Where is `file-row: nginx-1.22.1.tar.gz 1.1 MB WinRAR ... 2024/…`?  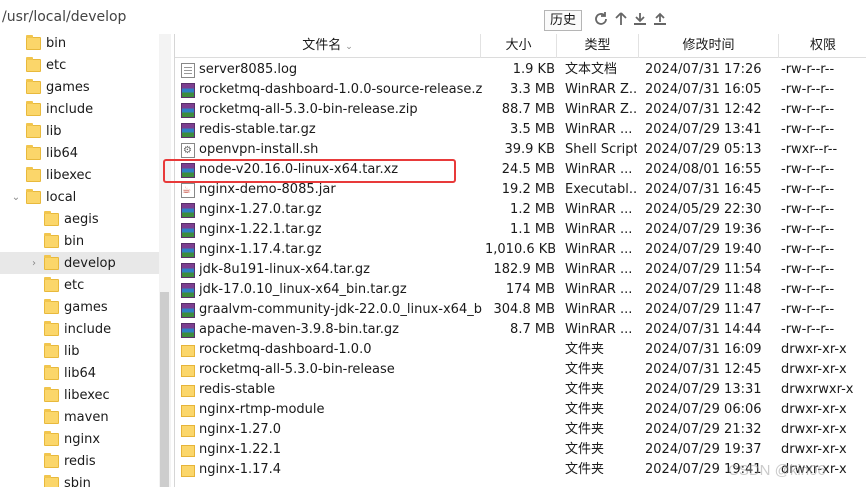 file-row: nginx-1.22.1.tar.gz 1.1 MB WinRAR ... 2024/… is located at coordinates (520, 230).